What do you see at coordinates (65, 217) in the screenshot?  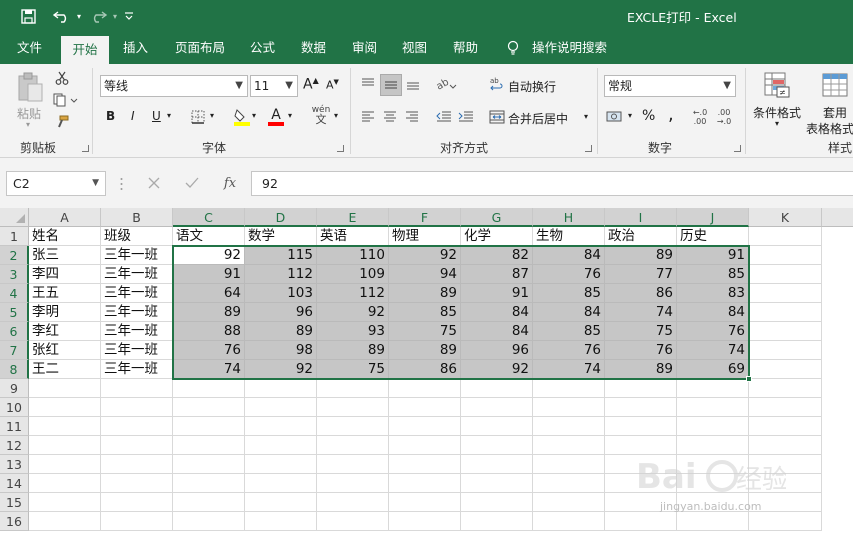 I see `column-header-a: A` at bounding box center [65, 217].